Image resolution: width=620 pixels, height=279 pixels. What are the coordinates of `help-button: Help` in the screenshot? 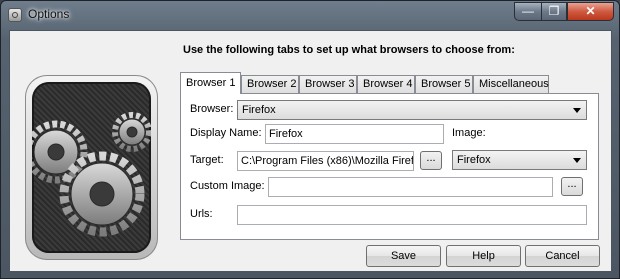 It's located at (483, 256).